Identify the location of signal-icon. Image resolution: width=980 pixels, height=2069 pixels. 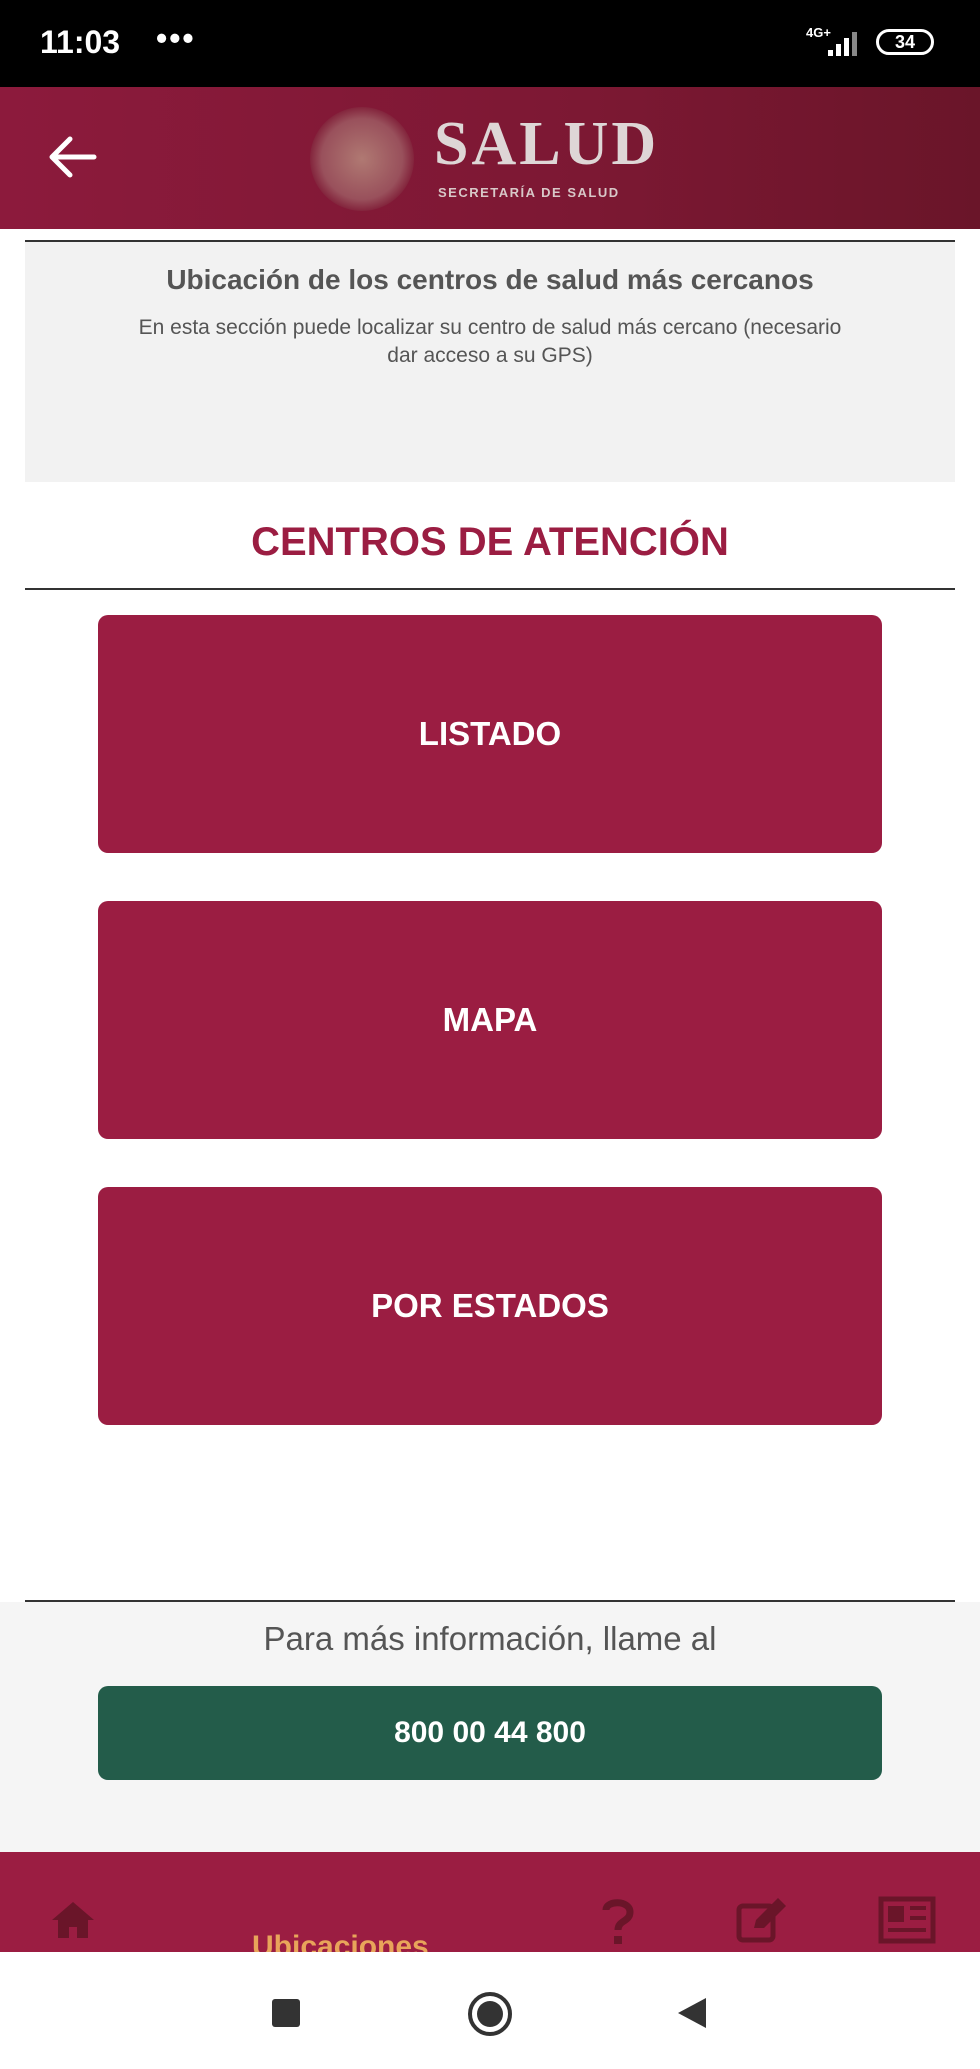
(842, 44).